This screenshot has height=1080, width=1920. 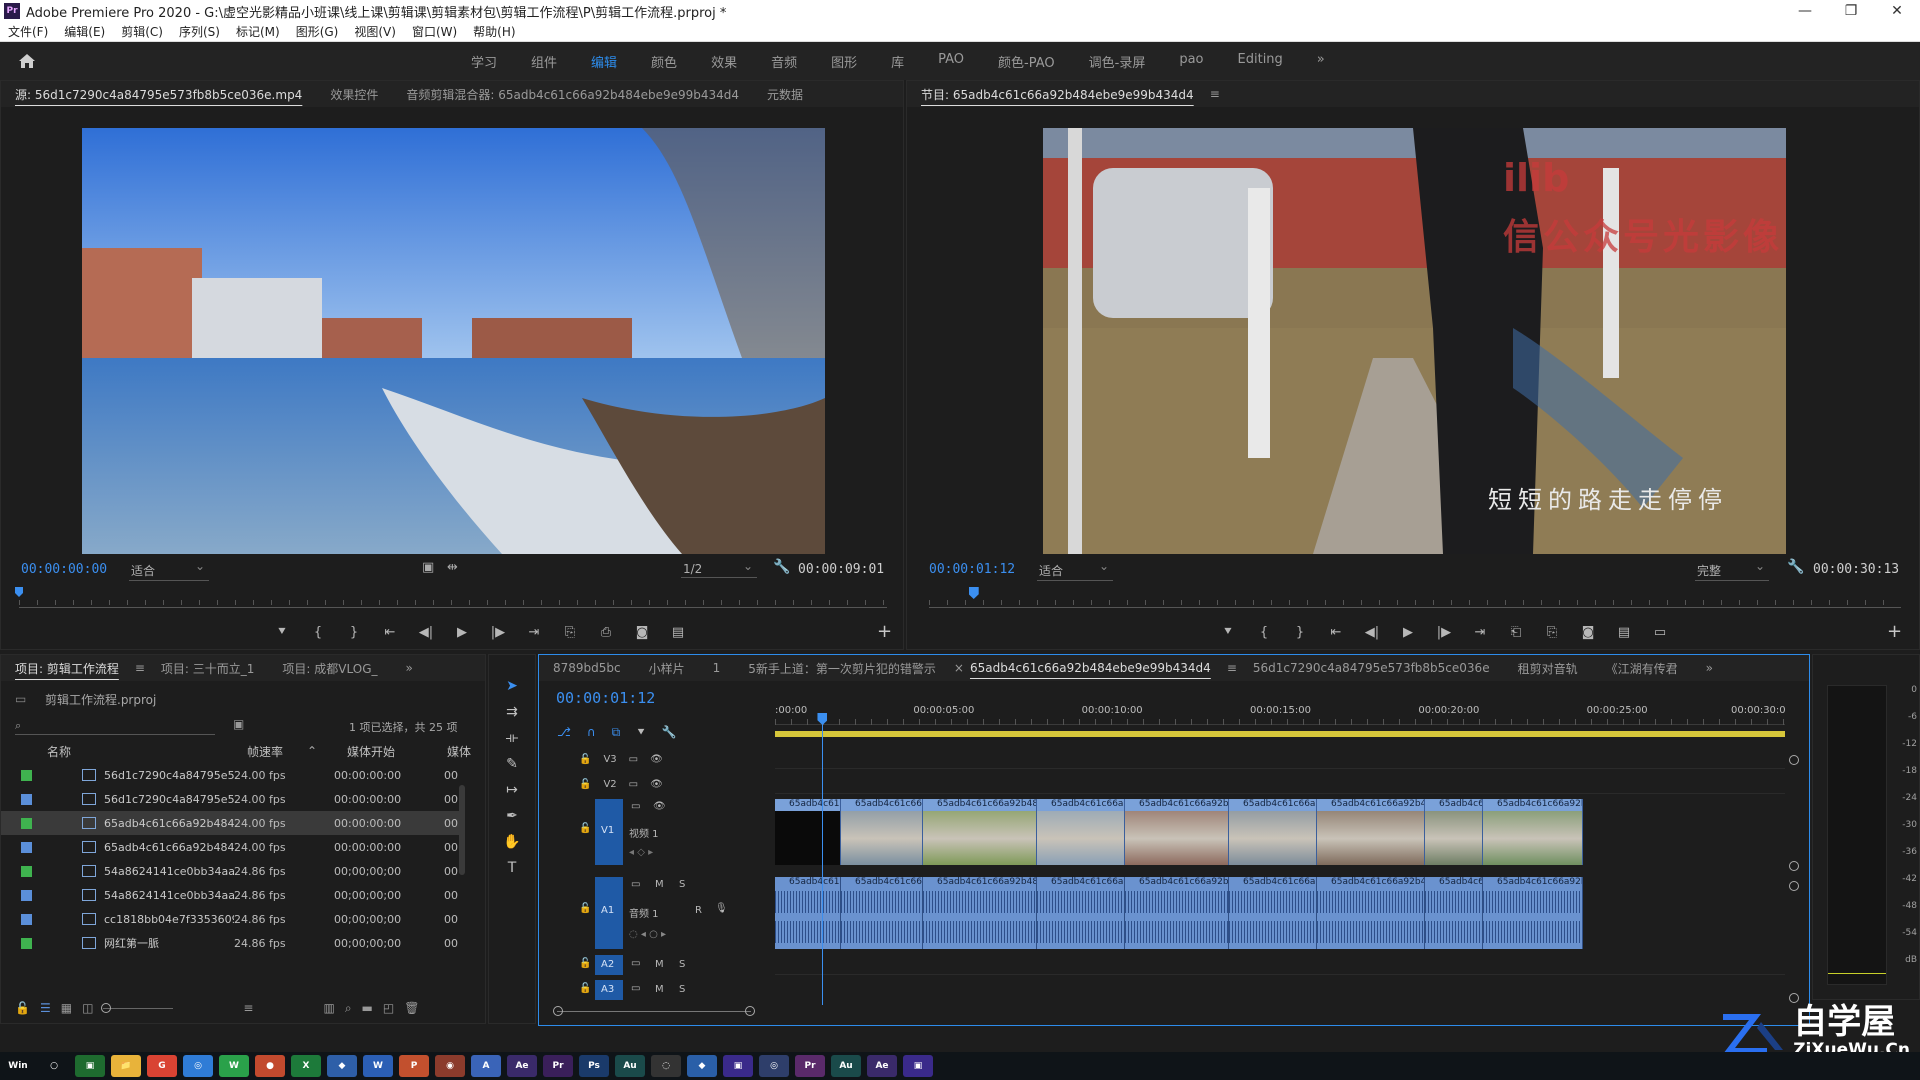 I want to click on tab-project-thirty: 项目: 三十而立_1, so click(x=208, y=668).